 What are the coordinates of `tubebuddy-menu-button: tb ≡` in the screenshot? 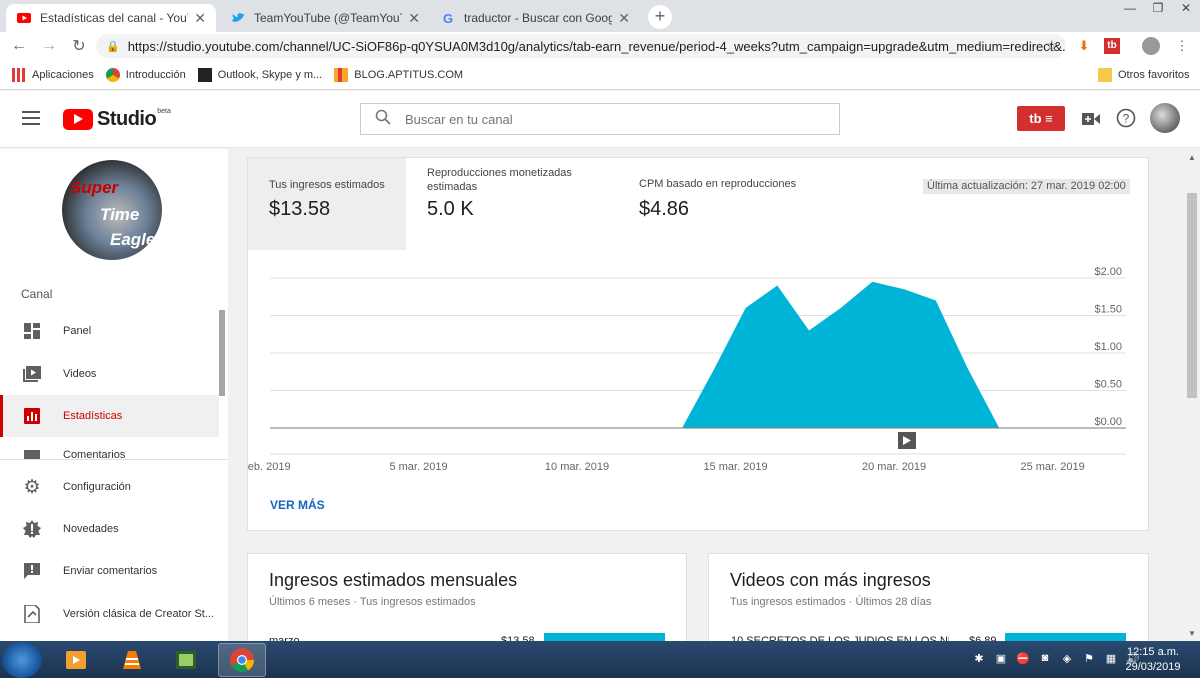 It's located at (1041, 118).